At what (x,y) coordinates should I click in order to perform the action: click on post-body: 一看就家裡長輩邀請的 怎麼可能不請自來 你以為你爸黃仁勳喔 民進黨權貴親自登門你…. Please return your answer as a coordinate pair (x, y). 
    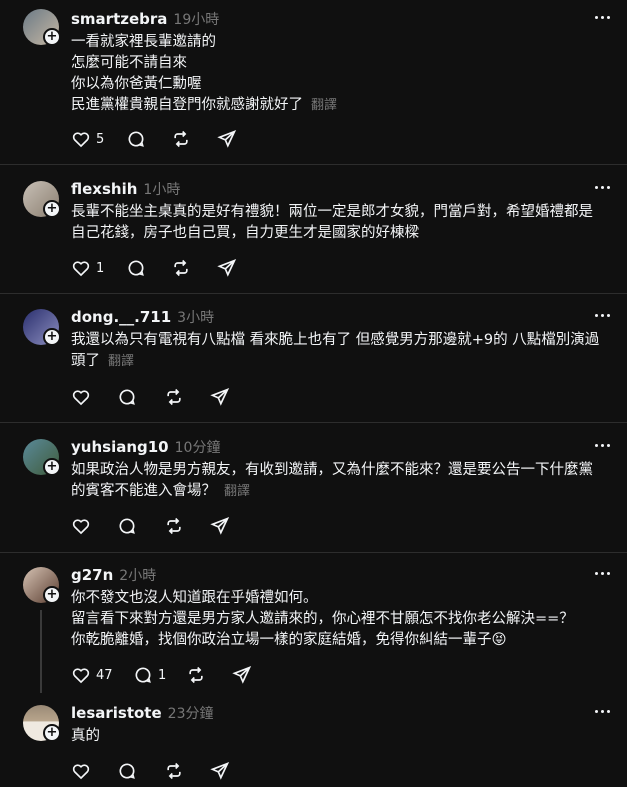
    Looking at the image, I should click on (204, 73).